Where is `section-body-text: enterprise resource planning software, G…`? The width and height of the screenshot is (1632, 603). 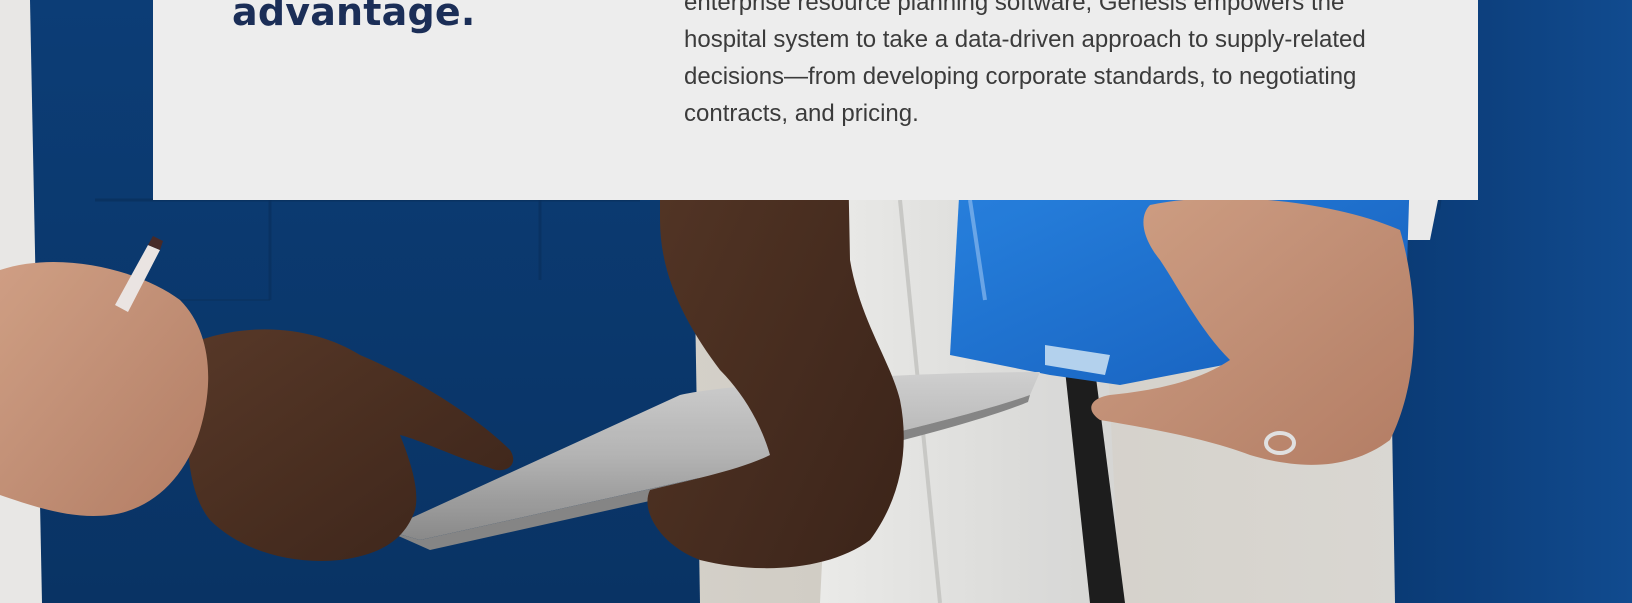
section-body-text: enterprise resource planning software, G… is located at coordinates (1025, 63).